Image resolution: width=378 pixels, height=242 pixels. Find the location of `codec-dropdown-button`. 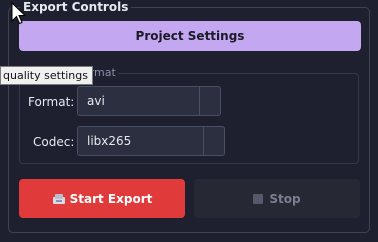

codec-dropdown-button is located at coordinates (213, 141).